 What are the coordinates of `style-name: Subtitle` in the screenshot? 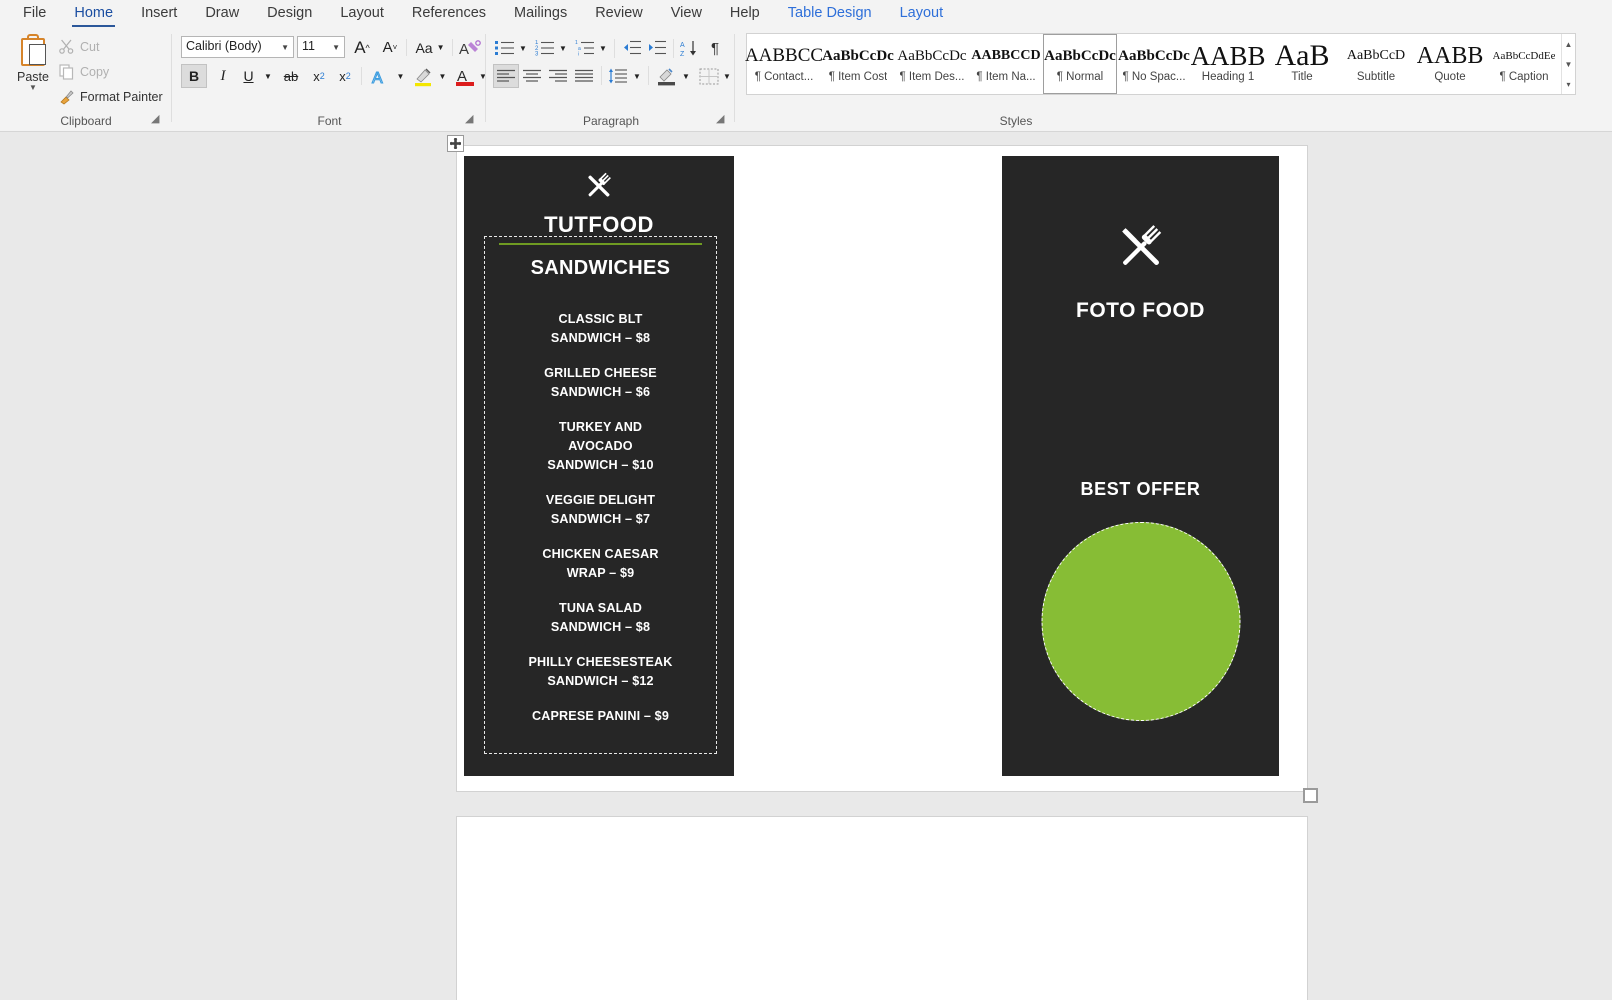 It's located at (1376, 77).